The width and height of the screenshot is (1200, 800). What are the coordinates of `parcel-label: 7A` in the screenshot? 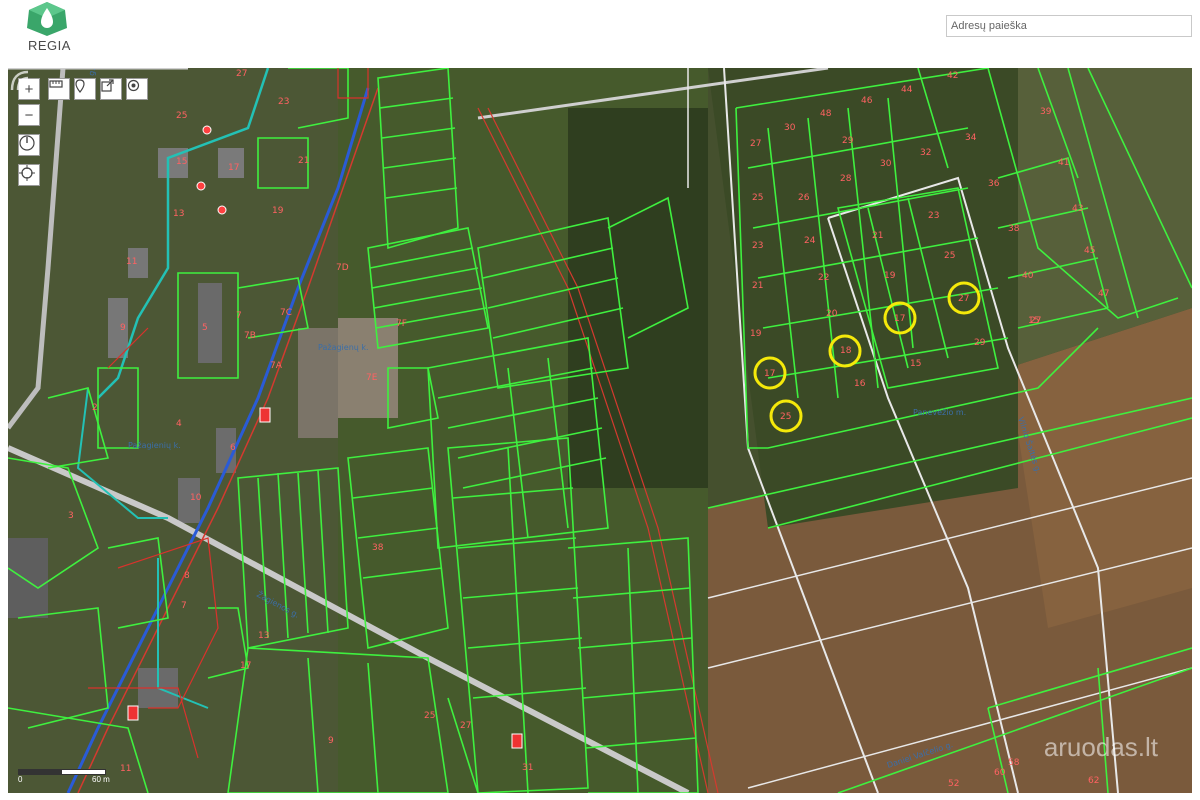 It's located at (276, 366).